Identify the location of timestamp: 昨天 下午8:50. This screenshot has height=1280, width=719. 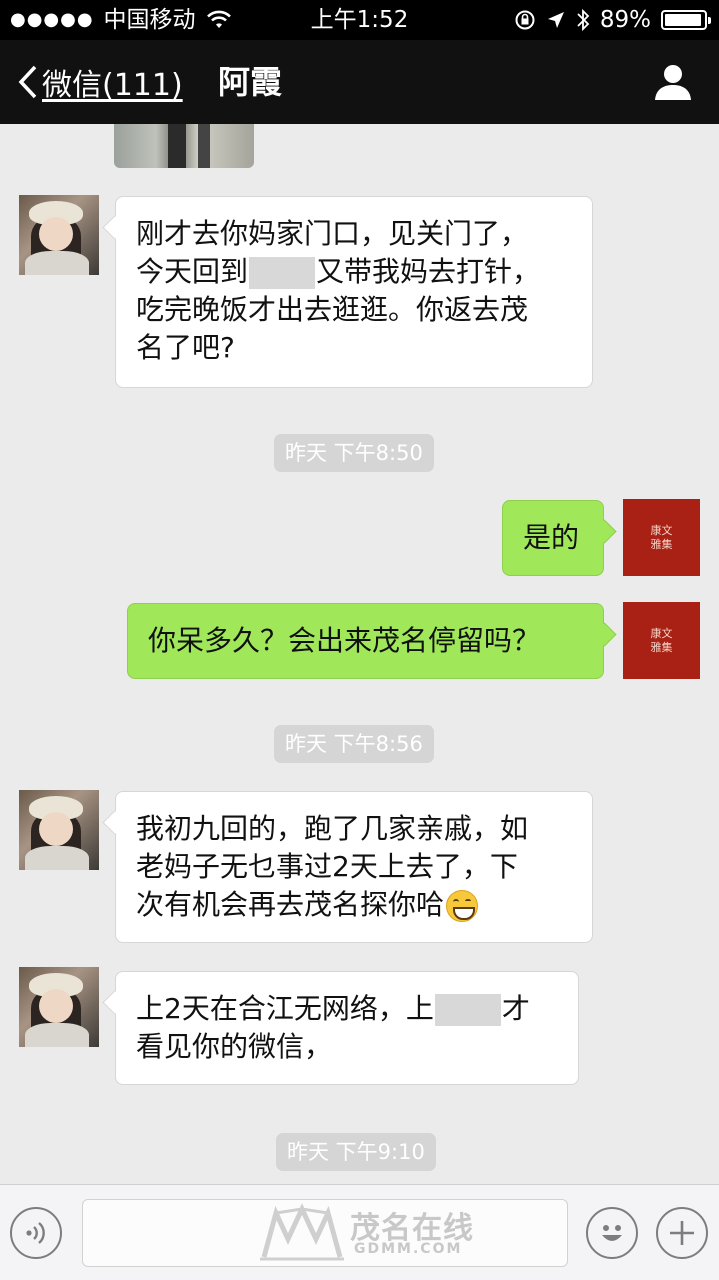
(354, 453).